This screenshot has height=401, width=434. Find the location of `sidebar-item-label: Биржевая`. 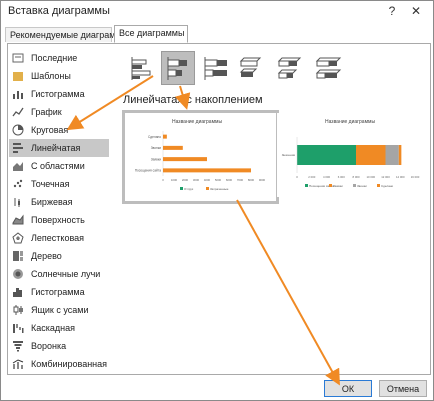

sidebar-item-label: Биржевая is located at coordinates (52, 202).